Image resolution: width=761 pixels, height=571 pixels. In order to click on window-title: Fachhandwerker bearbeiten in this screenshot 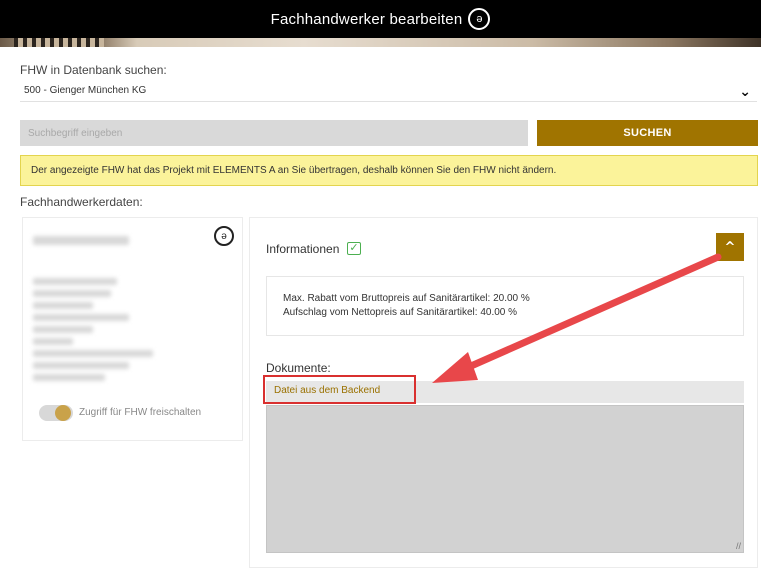, I will do `click(366, 19)`.